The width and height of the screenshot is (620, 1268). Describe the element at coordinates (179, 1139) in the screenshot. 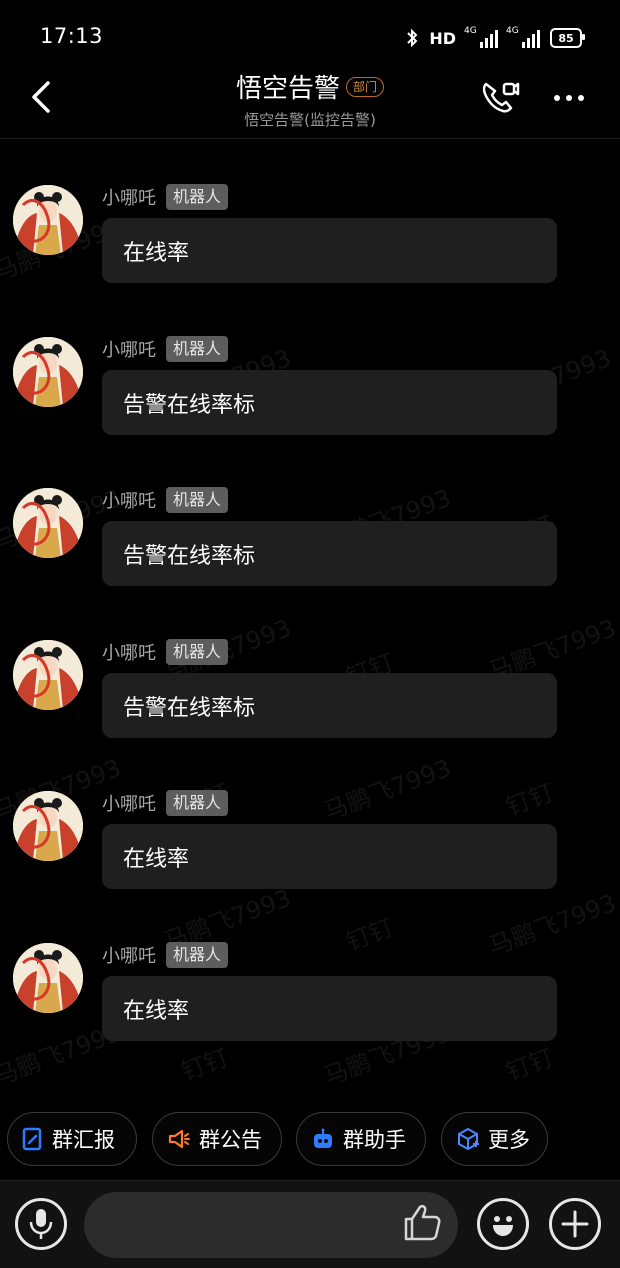

I see `megaphone-icon` at that location.